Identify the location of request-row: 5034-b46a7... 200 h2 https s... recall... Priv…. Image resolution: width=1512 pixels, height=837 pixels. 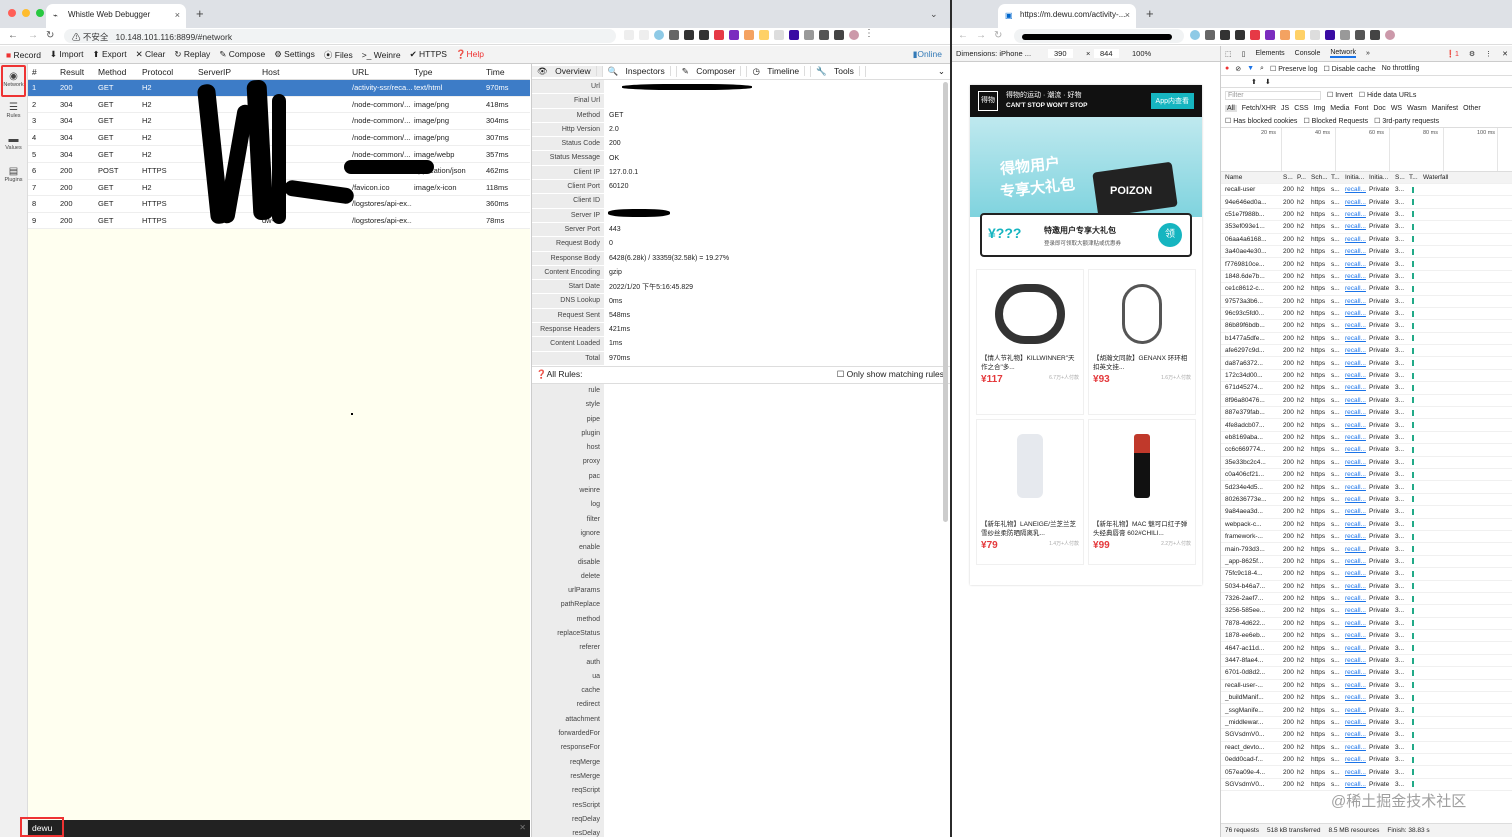
(1366, 587).